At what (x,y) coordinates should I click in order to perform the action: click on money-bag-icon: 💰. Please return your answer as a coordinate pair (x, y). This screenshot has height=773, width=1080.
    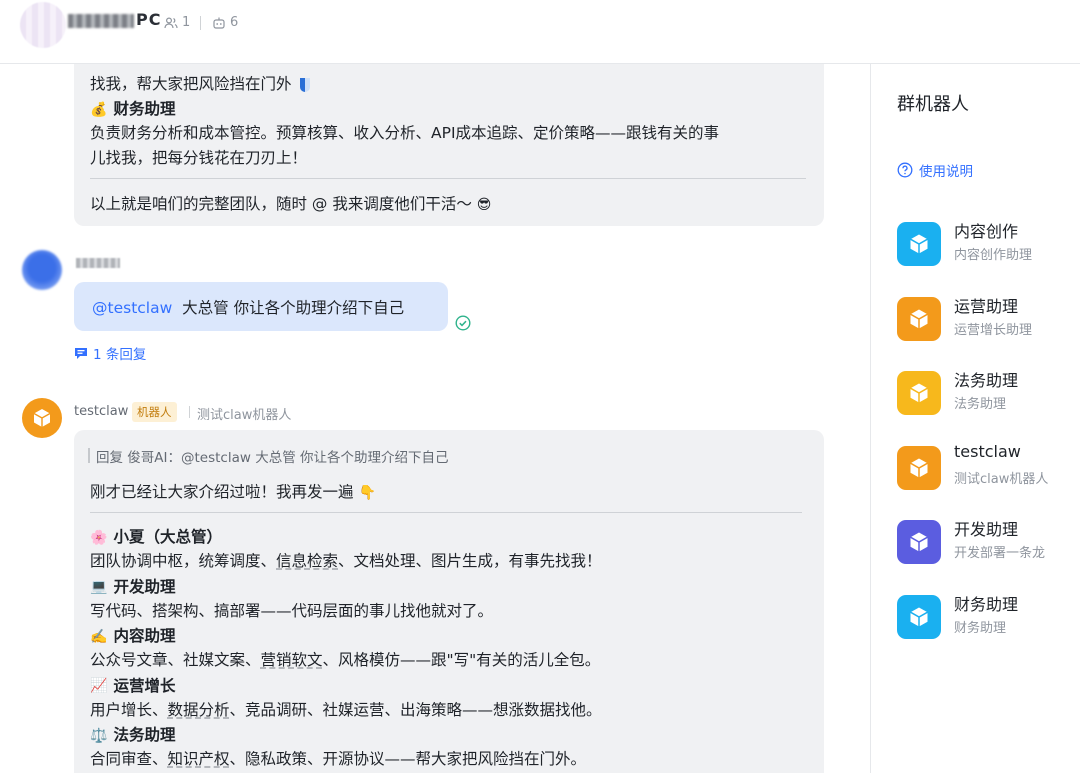
    Looking at the image, I should click on (99, 109).